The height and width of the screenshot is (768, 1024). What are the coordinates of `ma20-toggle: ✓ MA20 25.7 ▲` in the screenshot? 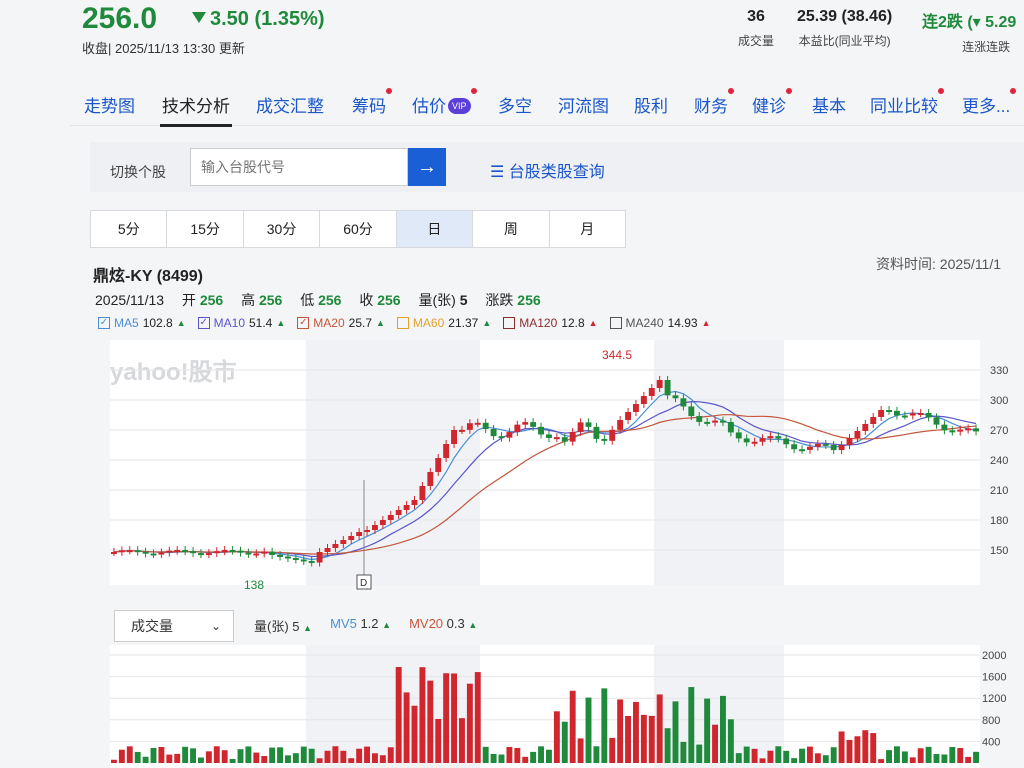 It's located at (341, 323).